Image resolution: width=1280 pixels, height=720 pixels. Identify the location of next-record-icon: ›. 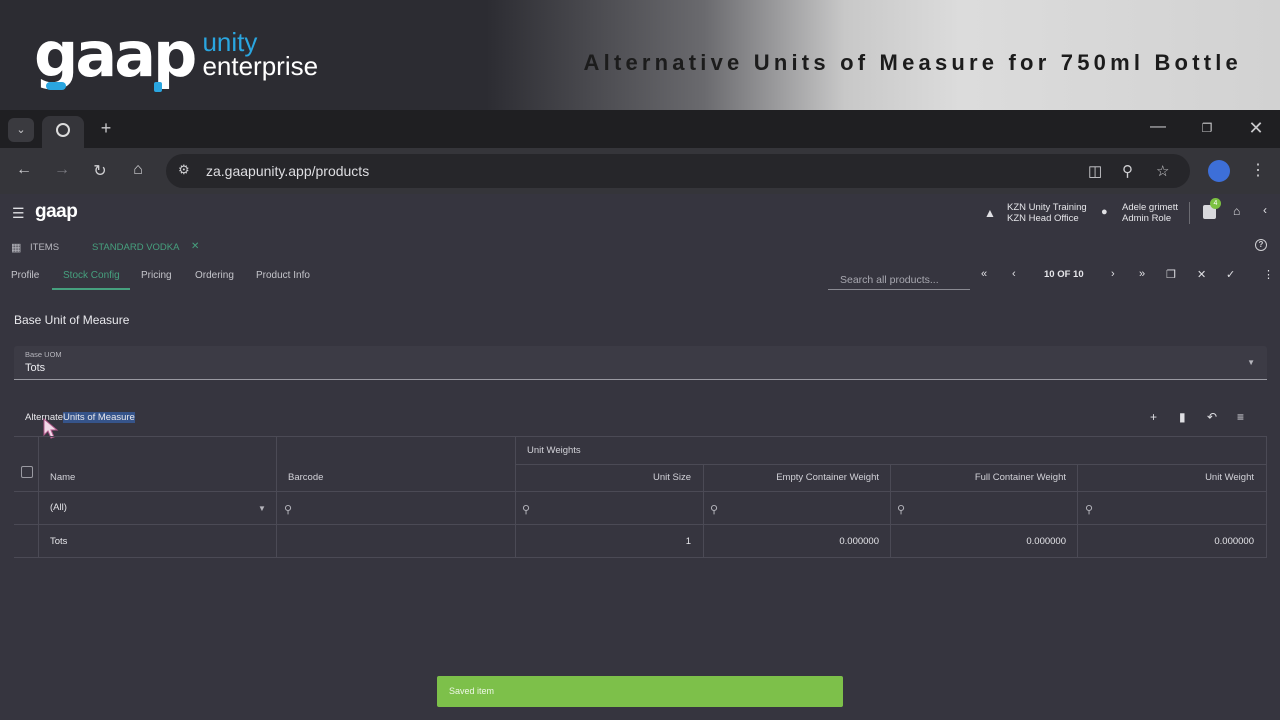
(1113, 274).